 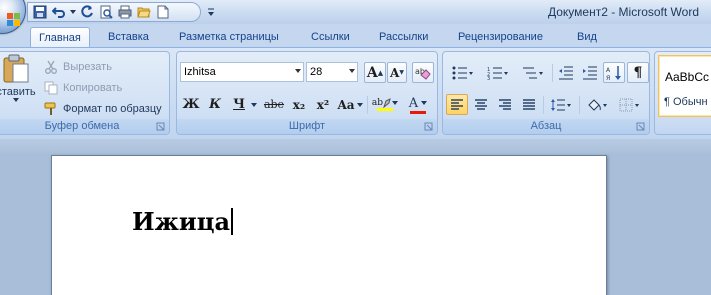 What do you see at coordinates (359, 104) in the screenshot?
I see `change-case-dropdown-icon` at bounding box center [359, 104].